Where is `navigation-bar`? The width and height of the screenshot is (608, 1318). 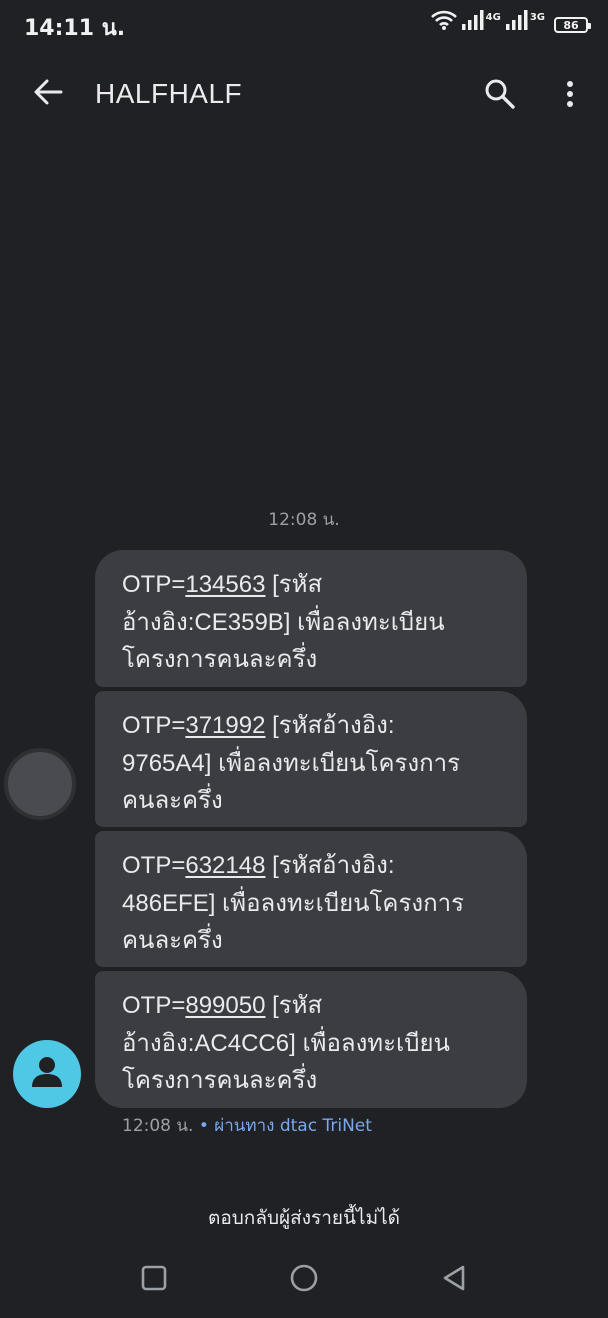 navigation-bar is located at coordinates (304, 1278).